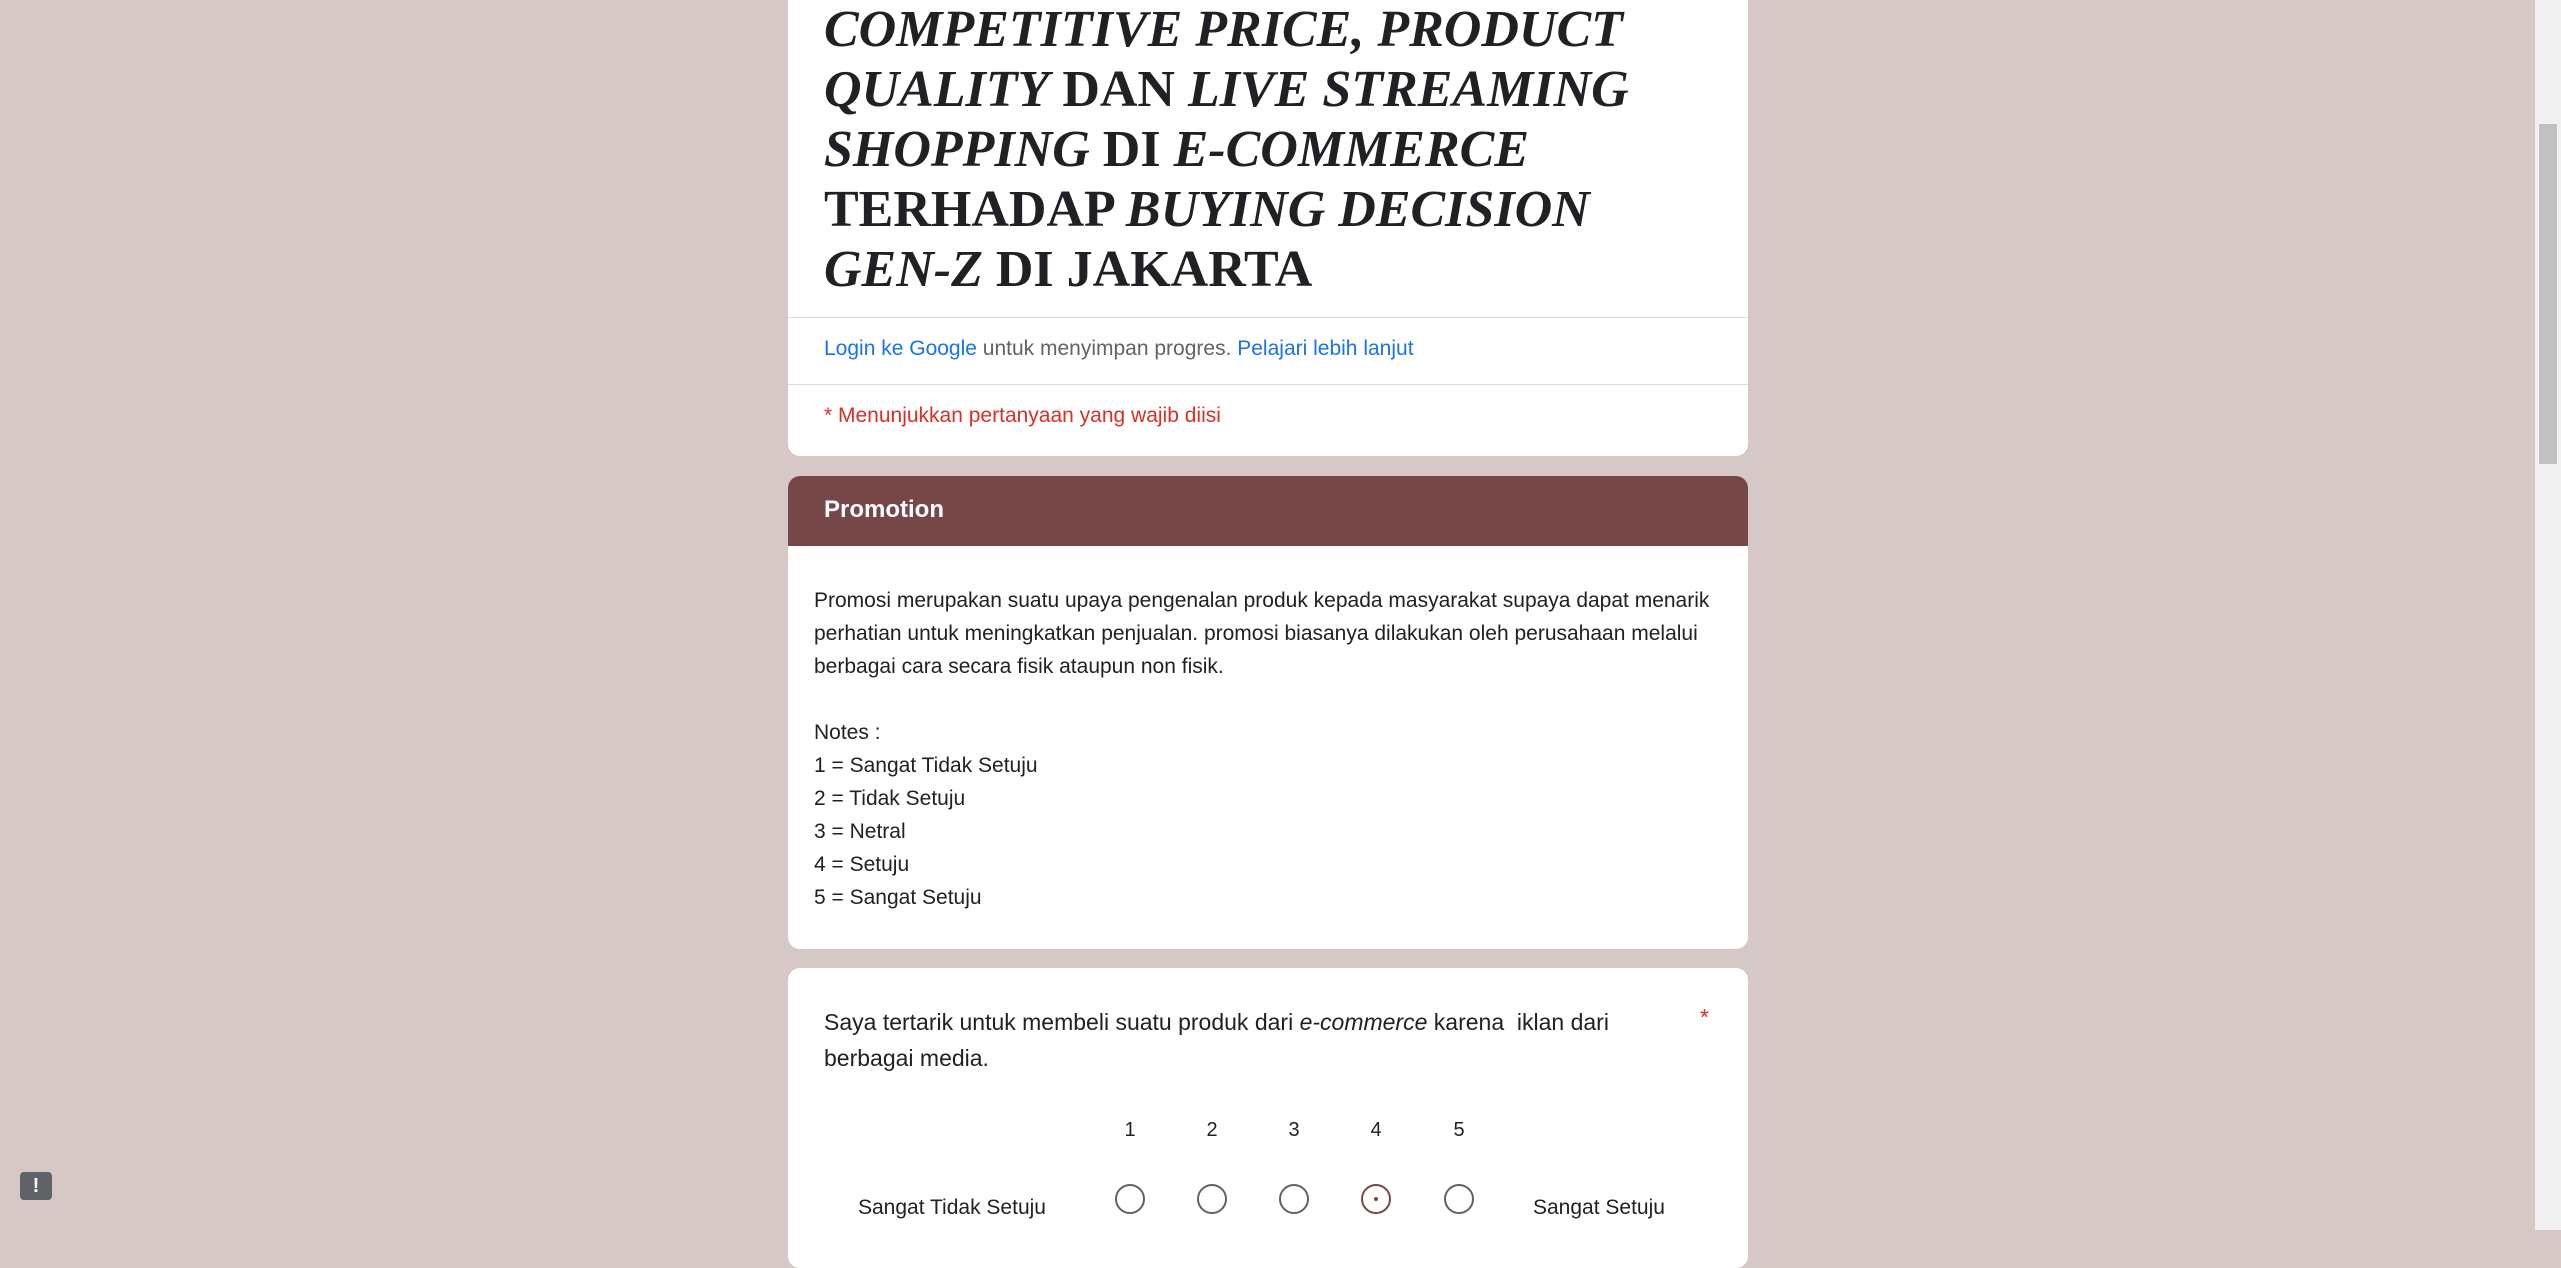 The image size is (2561, 1268). What do you see at coordinates (1130, 1130) in the screenshot?
I see `scale-number: 1` at bounding box center [1130, 1130].